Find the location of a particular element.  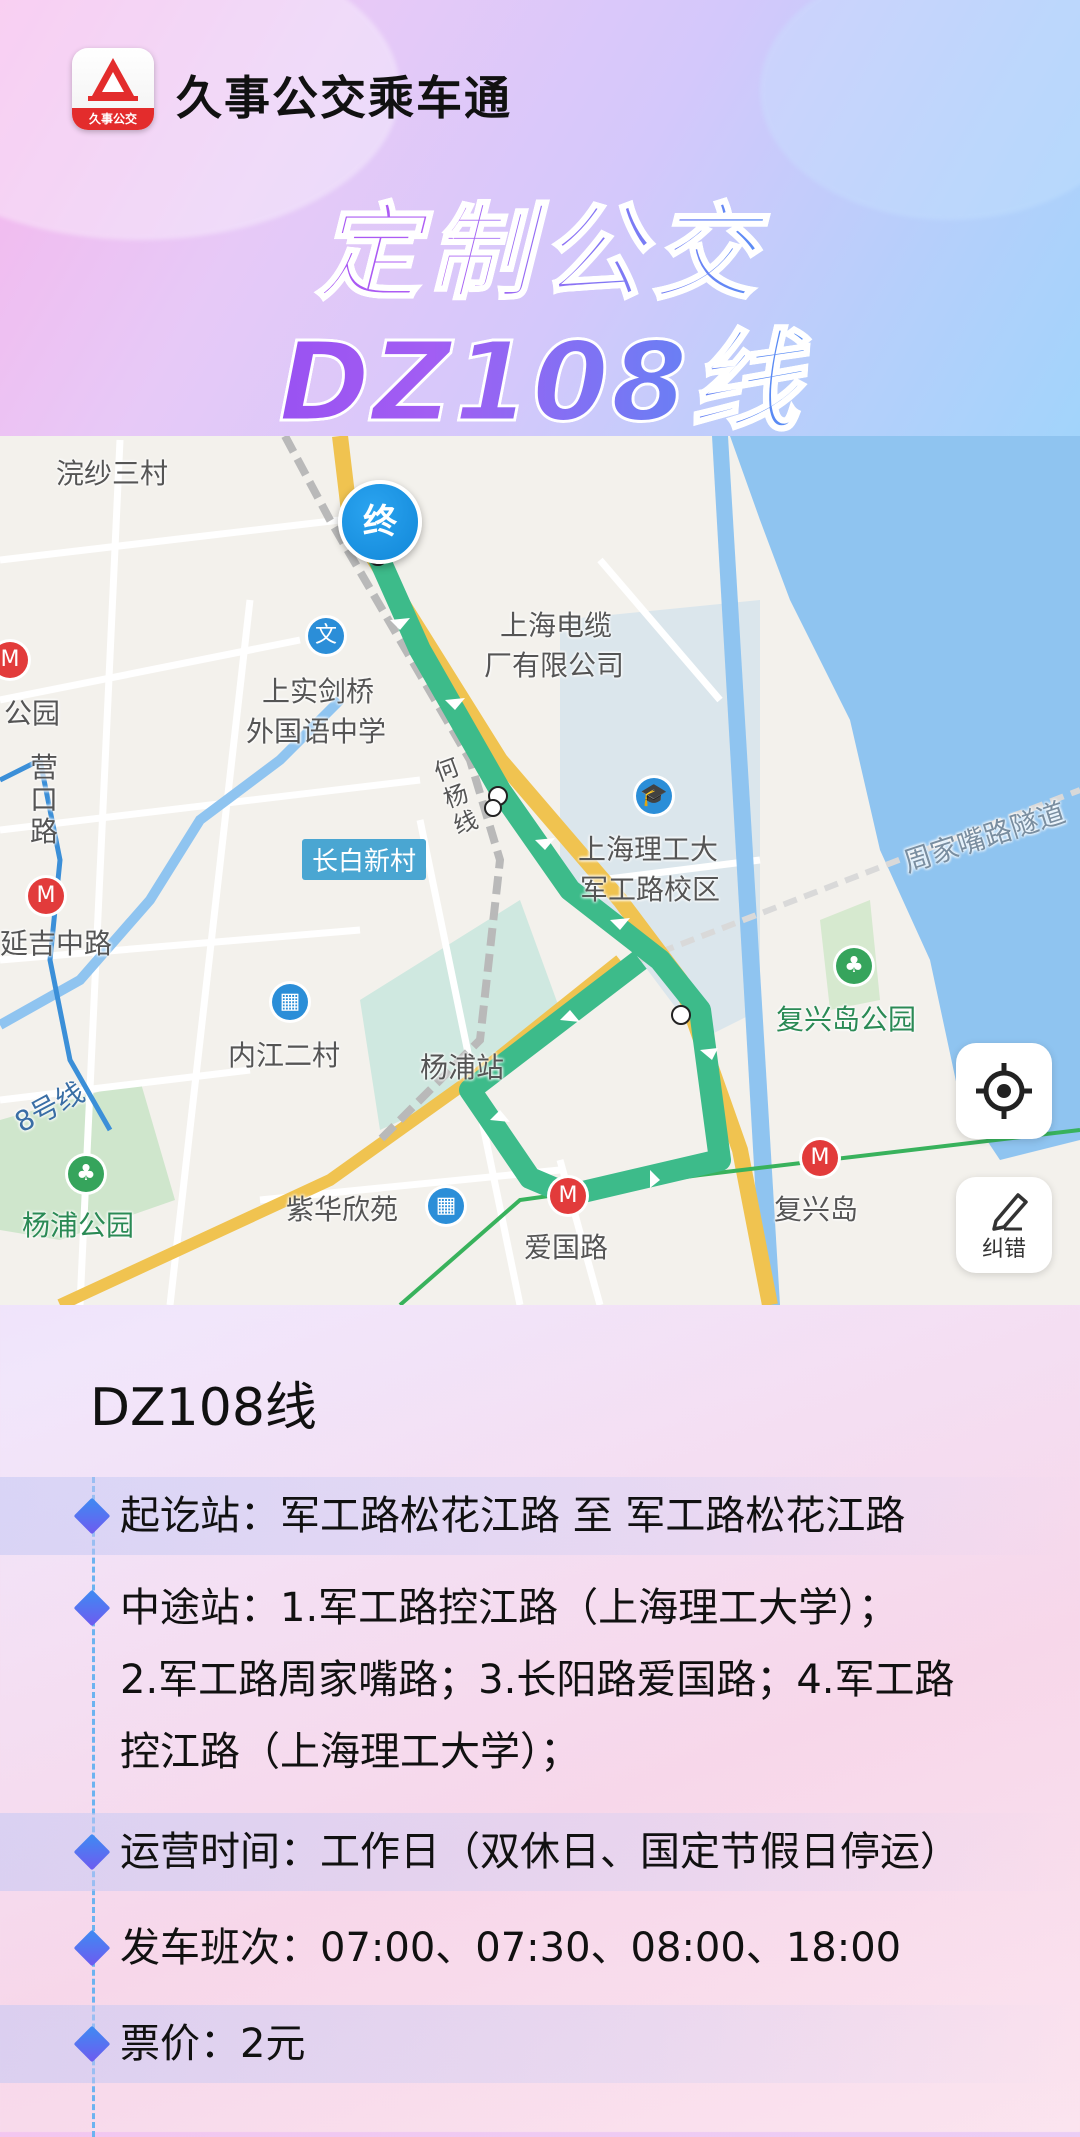

map-label: 复兴岛 is located at coordinates (816, 1209).